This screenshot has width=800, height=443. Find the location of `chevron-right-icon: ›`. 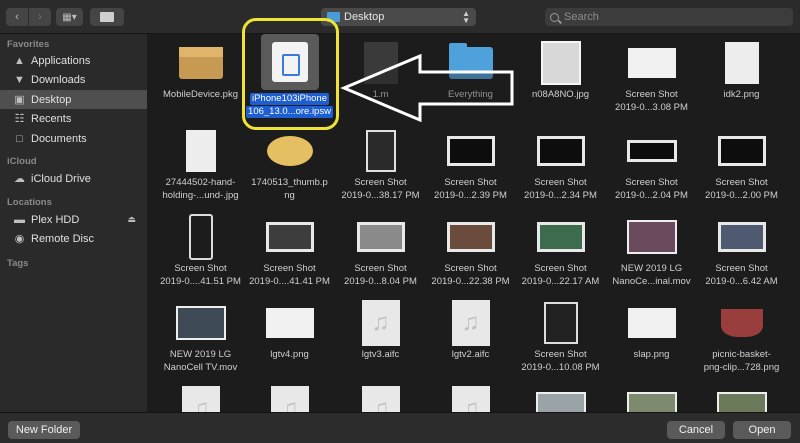

chevron-right-icon: › is located at coordinates (40, 17).